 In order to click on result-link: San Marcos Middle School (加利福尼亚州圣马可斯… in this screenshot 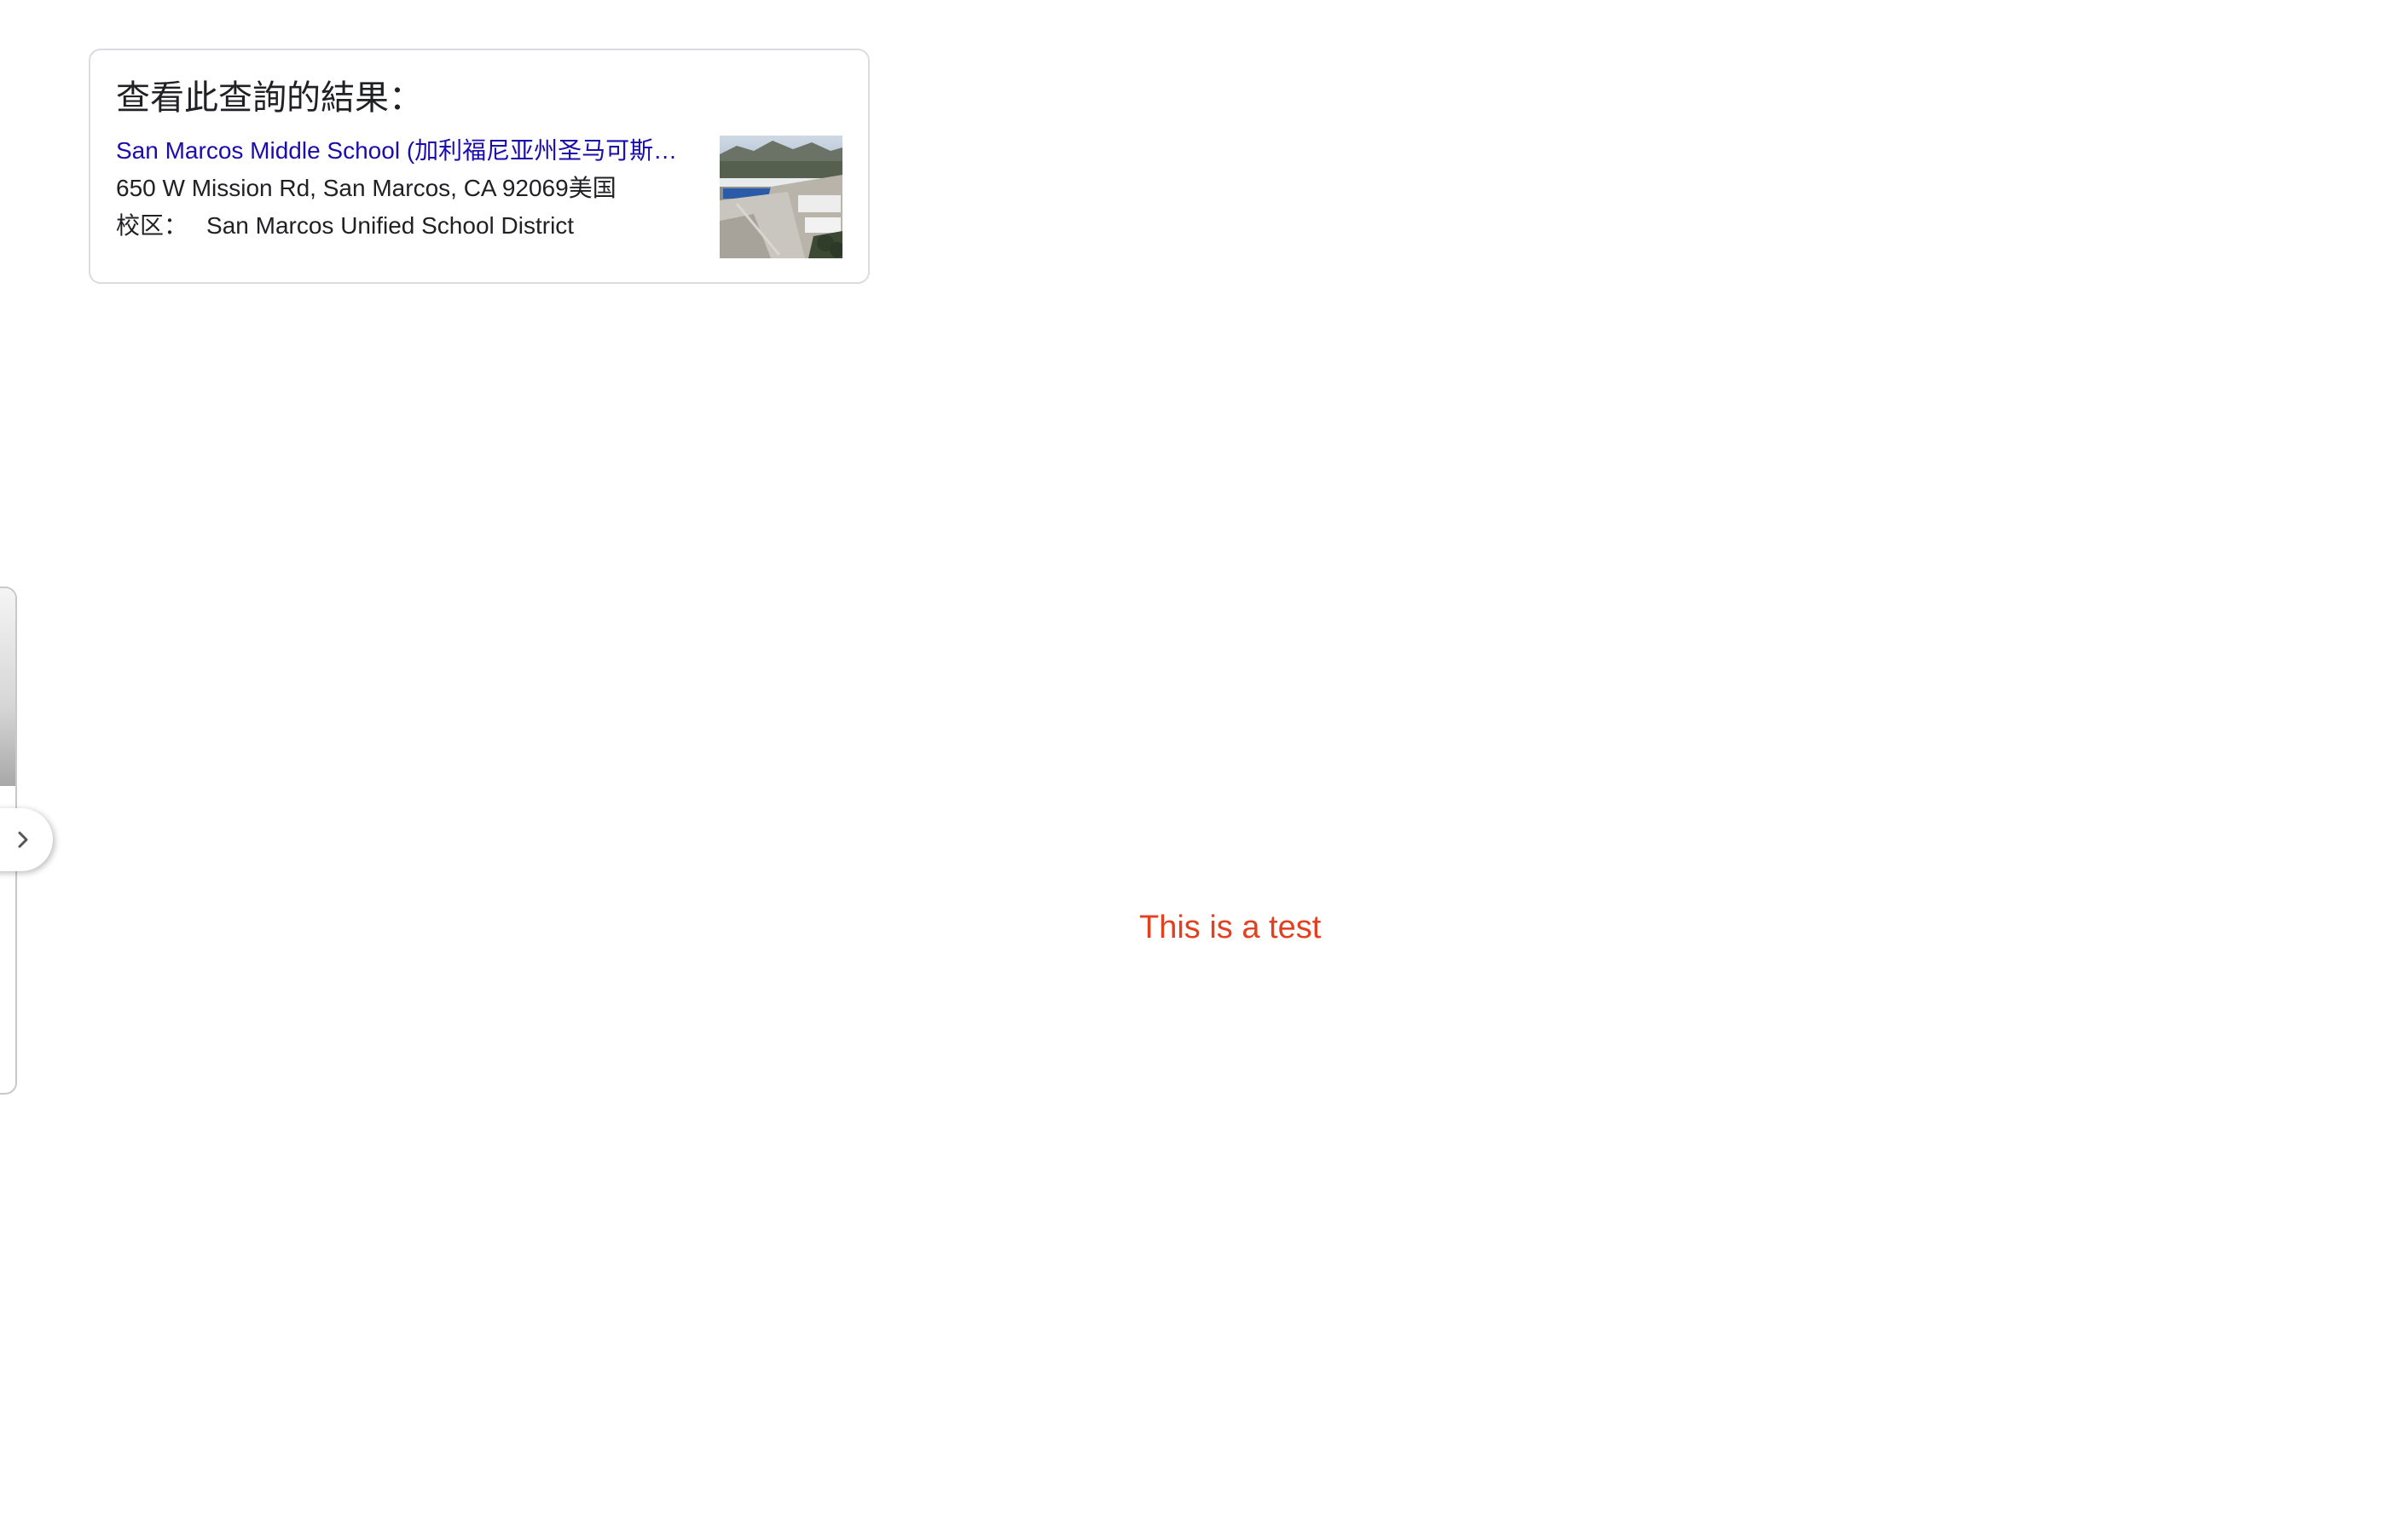, I will do `click(401, 151)`.